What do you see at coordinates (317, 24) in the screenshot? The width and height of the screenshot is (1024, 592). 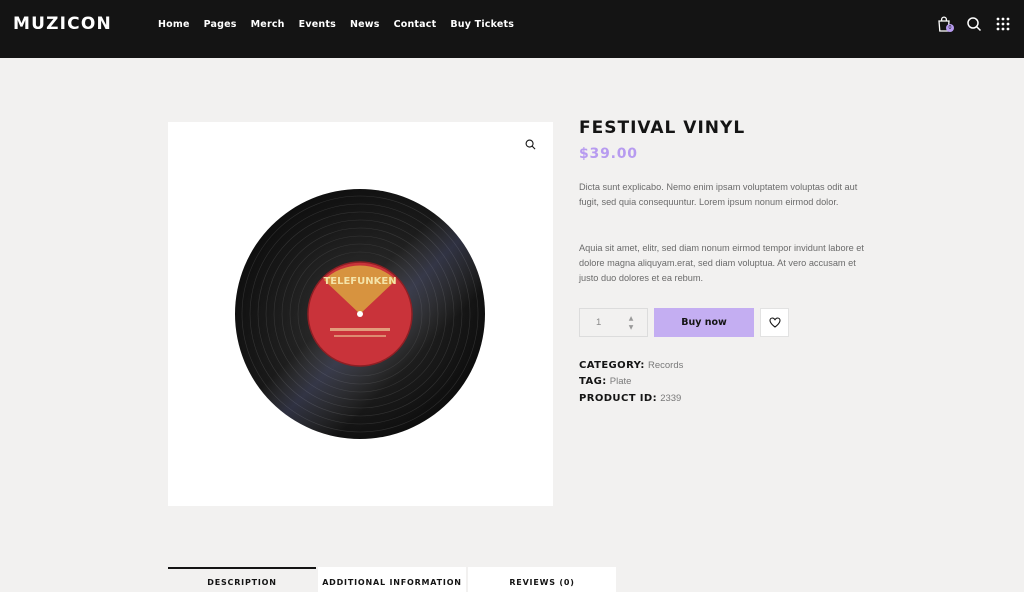 I see `nav-events: Events` at bounding box center [317, 24].